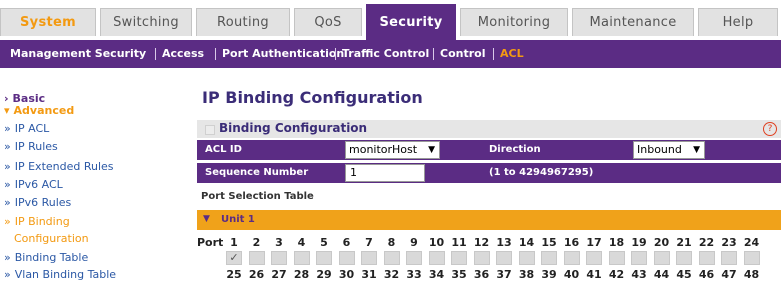  Describe the element at coordinates (751, 242) in the screenshot. I see `port-number: 24` at that location.